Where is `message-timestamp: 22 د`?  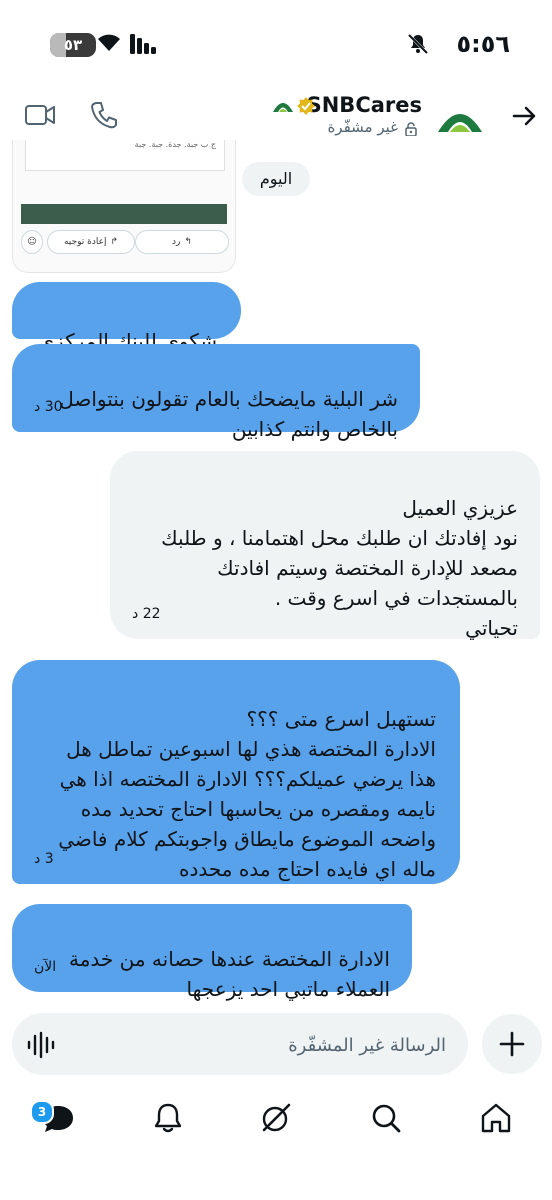
message-timestamp: 22 د is located at coordinates (146, 614).